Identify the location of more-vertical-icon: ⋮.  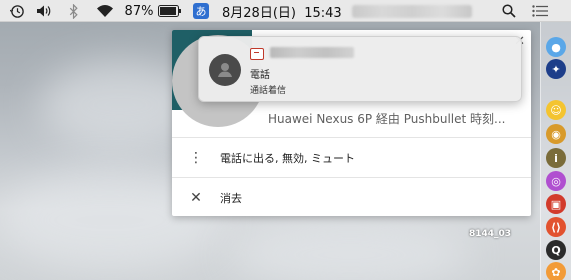
(196, 158).